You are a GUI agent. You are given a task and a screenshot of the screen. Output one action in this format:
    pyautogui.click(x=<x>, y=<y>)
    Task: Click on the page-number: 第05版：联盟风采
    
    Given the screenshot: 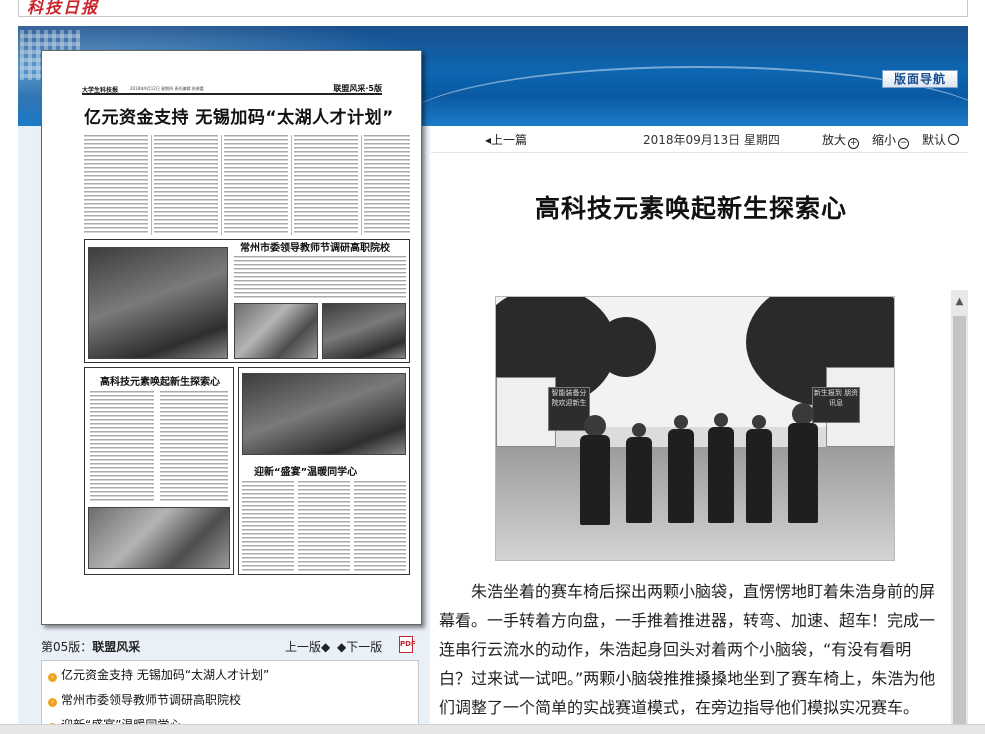 What is the action you would take?
    pyautogui.click(x=90, y=646)
    